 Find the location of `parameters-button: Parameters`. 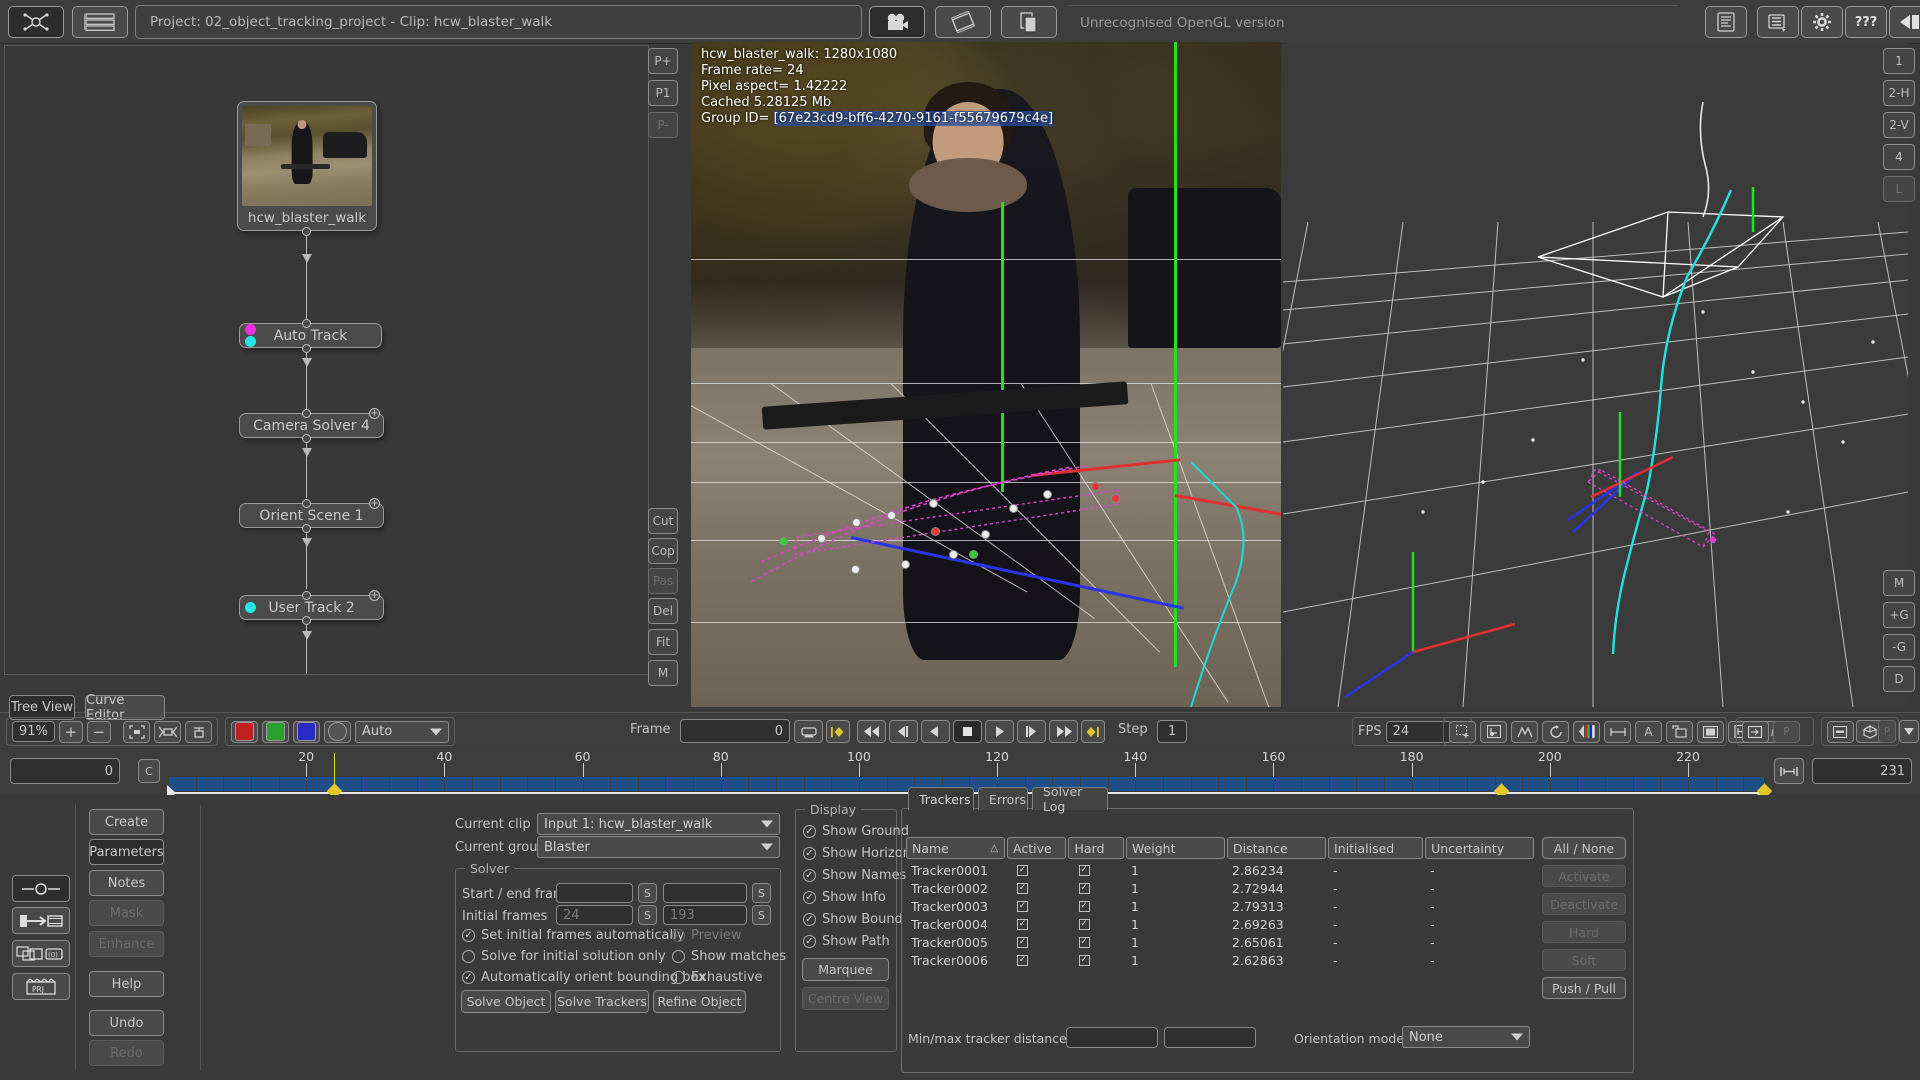

parameters-button: Parameters is located at coordinates (126, 852).